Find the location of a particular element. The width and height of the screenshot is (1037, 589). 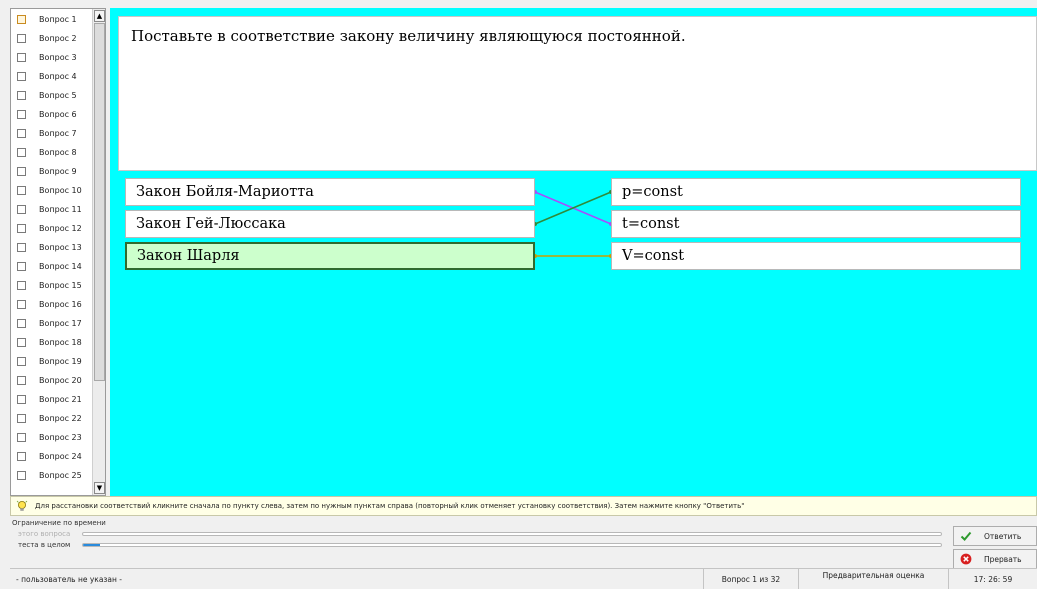

scroll-up-button: ▲ is located at coordinates (99, 16).